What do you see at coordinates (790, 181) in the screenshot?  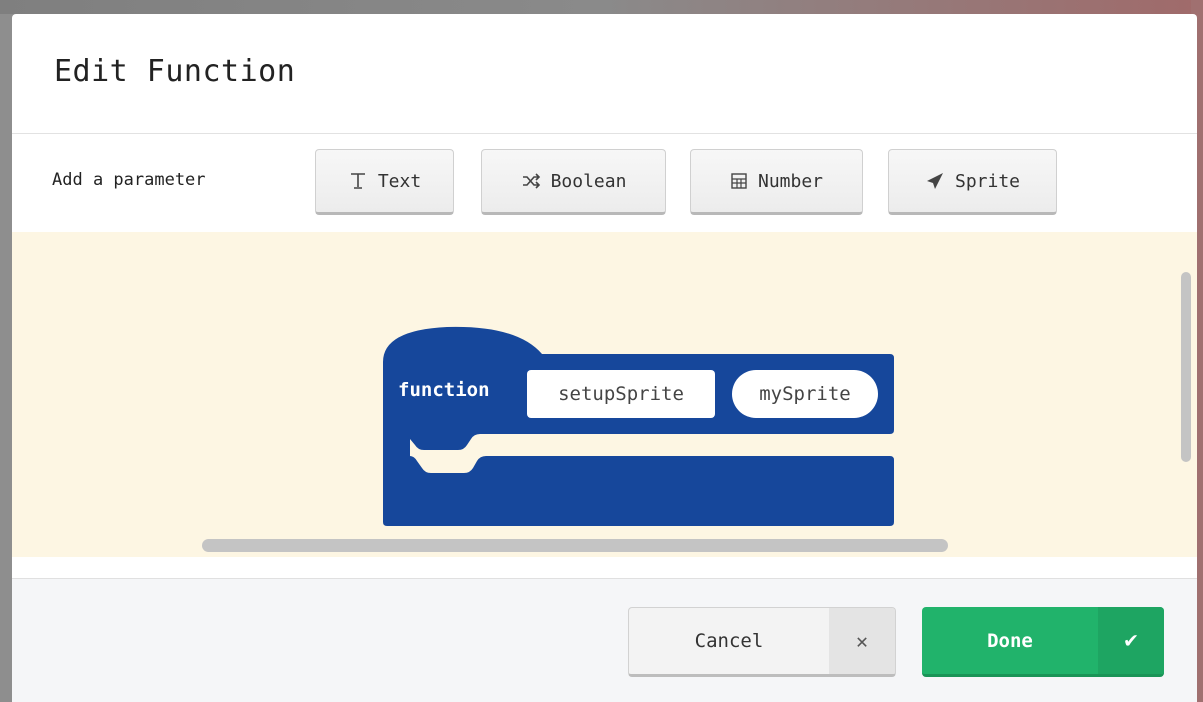 I see `number-button-label: Number` at bounding box center [790, 181].